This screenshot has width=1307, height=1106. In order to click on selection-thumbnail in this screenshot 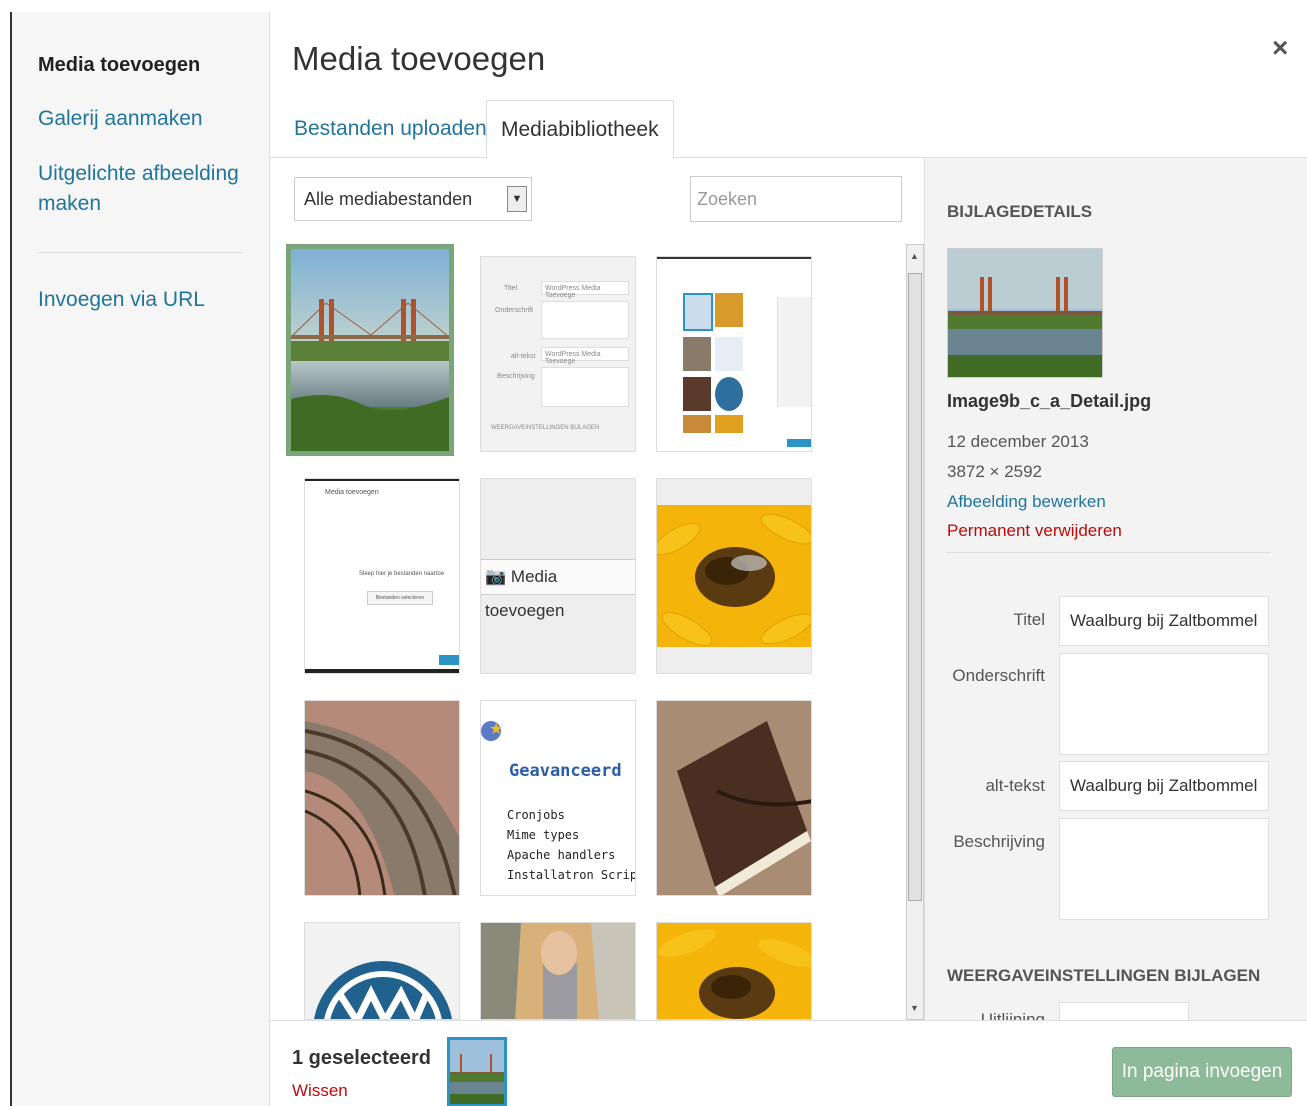, I will do `click(477, 1071)`.